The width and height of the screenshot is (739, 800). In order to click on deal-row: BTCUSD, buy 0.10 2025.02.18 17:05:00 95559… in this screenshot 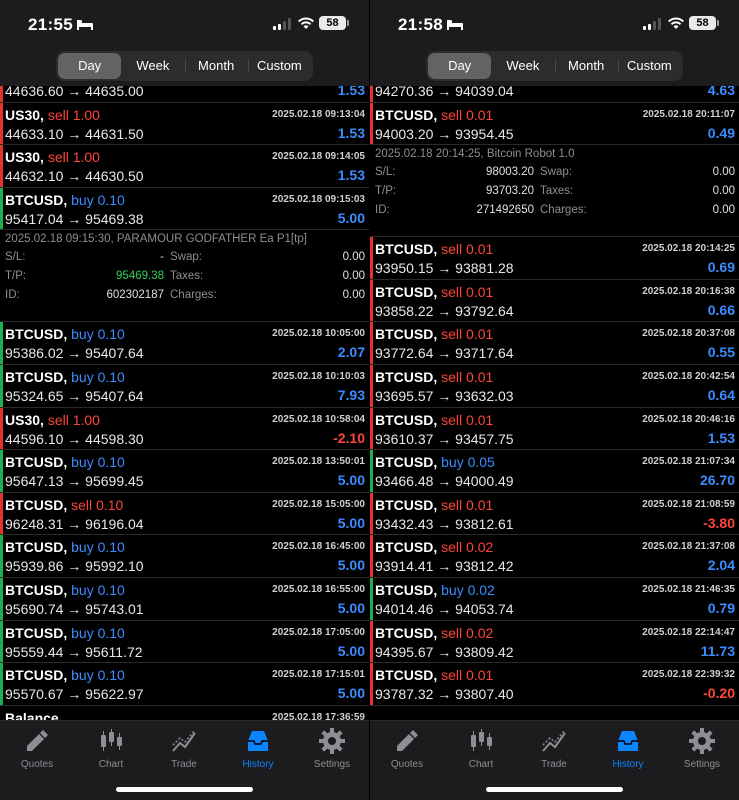, I will do `click(184, 642)`.